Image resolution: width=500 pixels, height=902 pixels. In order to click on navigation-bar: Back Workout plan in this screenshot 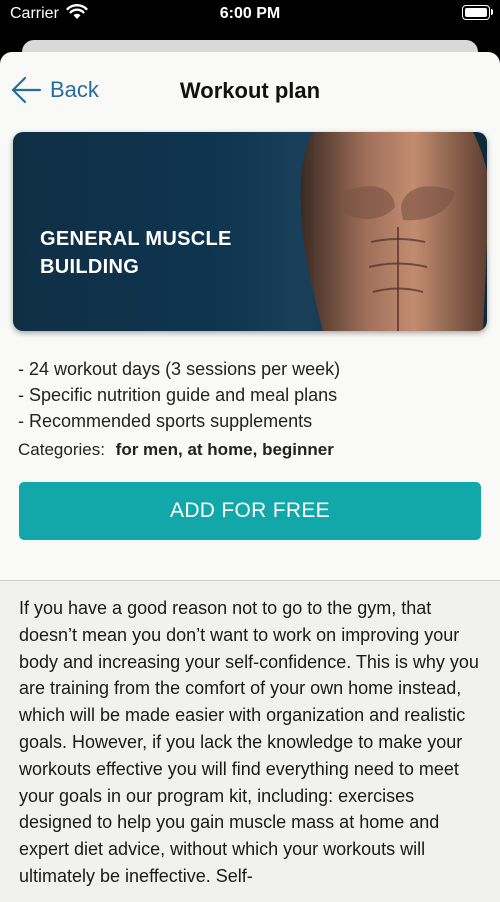, I will do `click(250, 89)`.